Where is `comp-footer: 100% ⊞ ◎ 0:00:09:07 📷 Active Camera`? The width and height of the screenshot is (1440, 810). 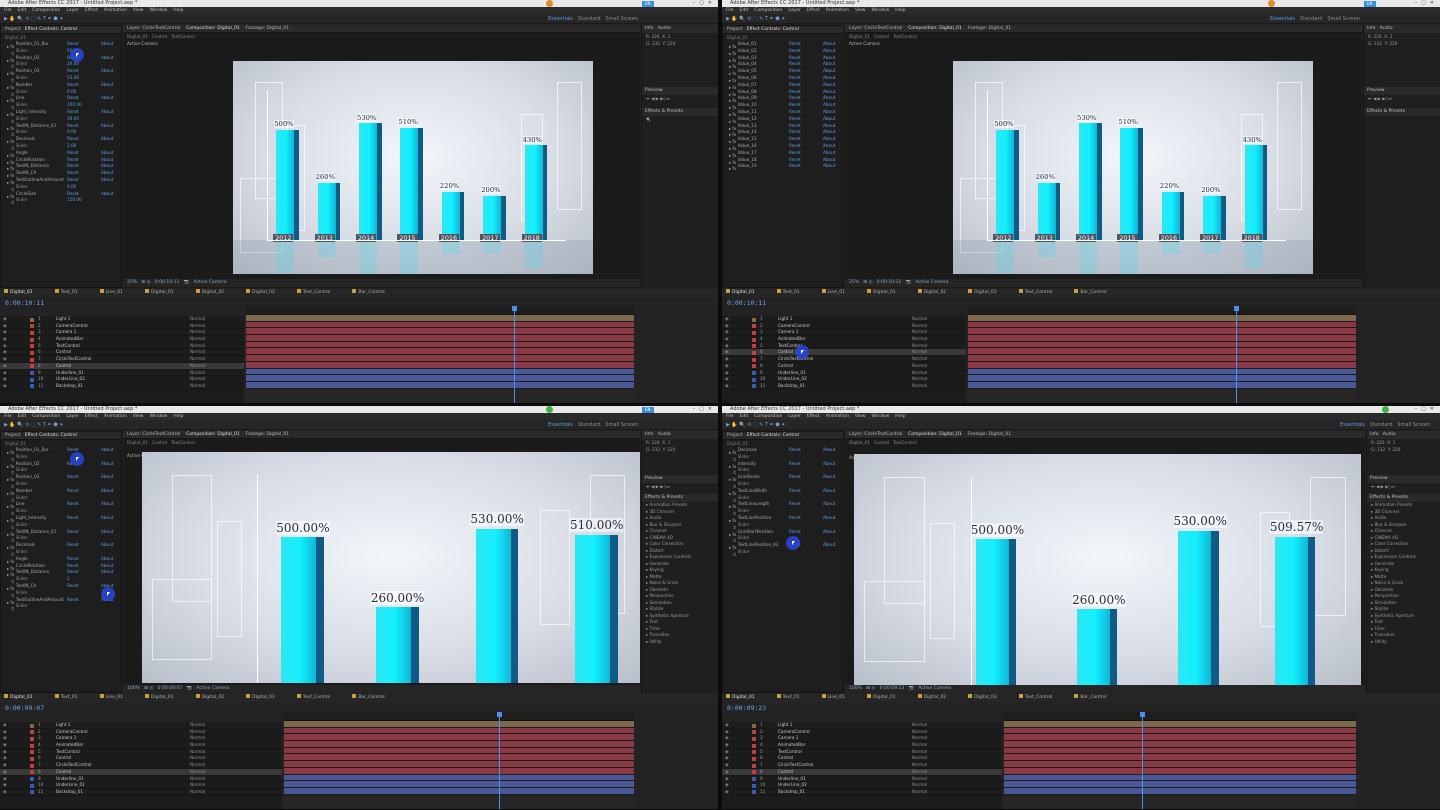 comp-footer: 100% ⊞ ◎ 0:00:09:07 📷 Active Camera is located at coordinates (381, 689).